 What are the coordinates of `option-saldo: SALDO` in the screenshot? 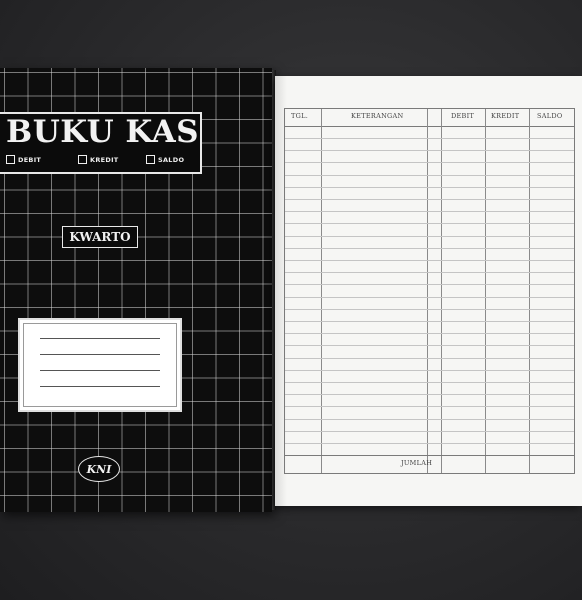 It's located at (165, 159).